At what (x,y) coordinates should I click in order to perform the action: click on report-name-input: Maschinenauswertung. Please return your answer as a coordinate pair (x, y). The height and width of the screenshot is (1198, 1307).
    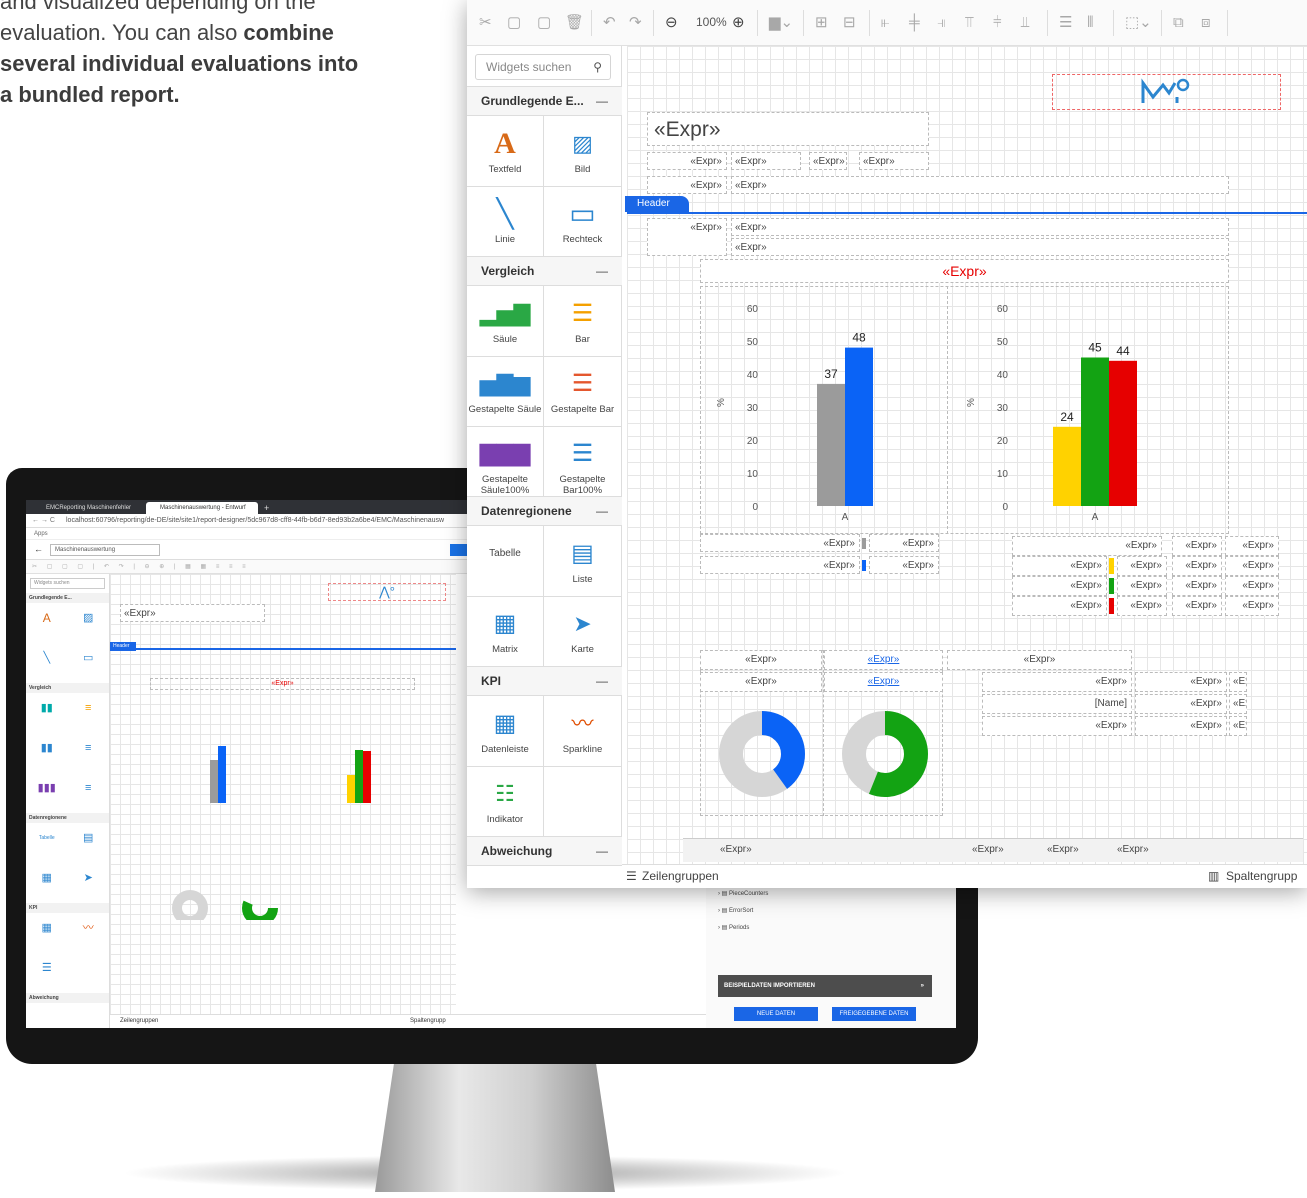
    Looking at the image, I should click on (105, 550).